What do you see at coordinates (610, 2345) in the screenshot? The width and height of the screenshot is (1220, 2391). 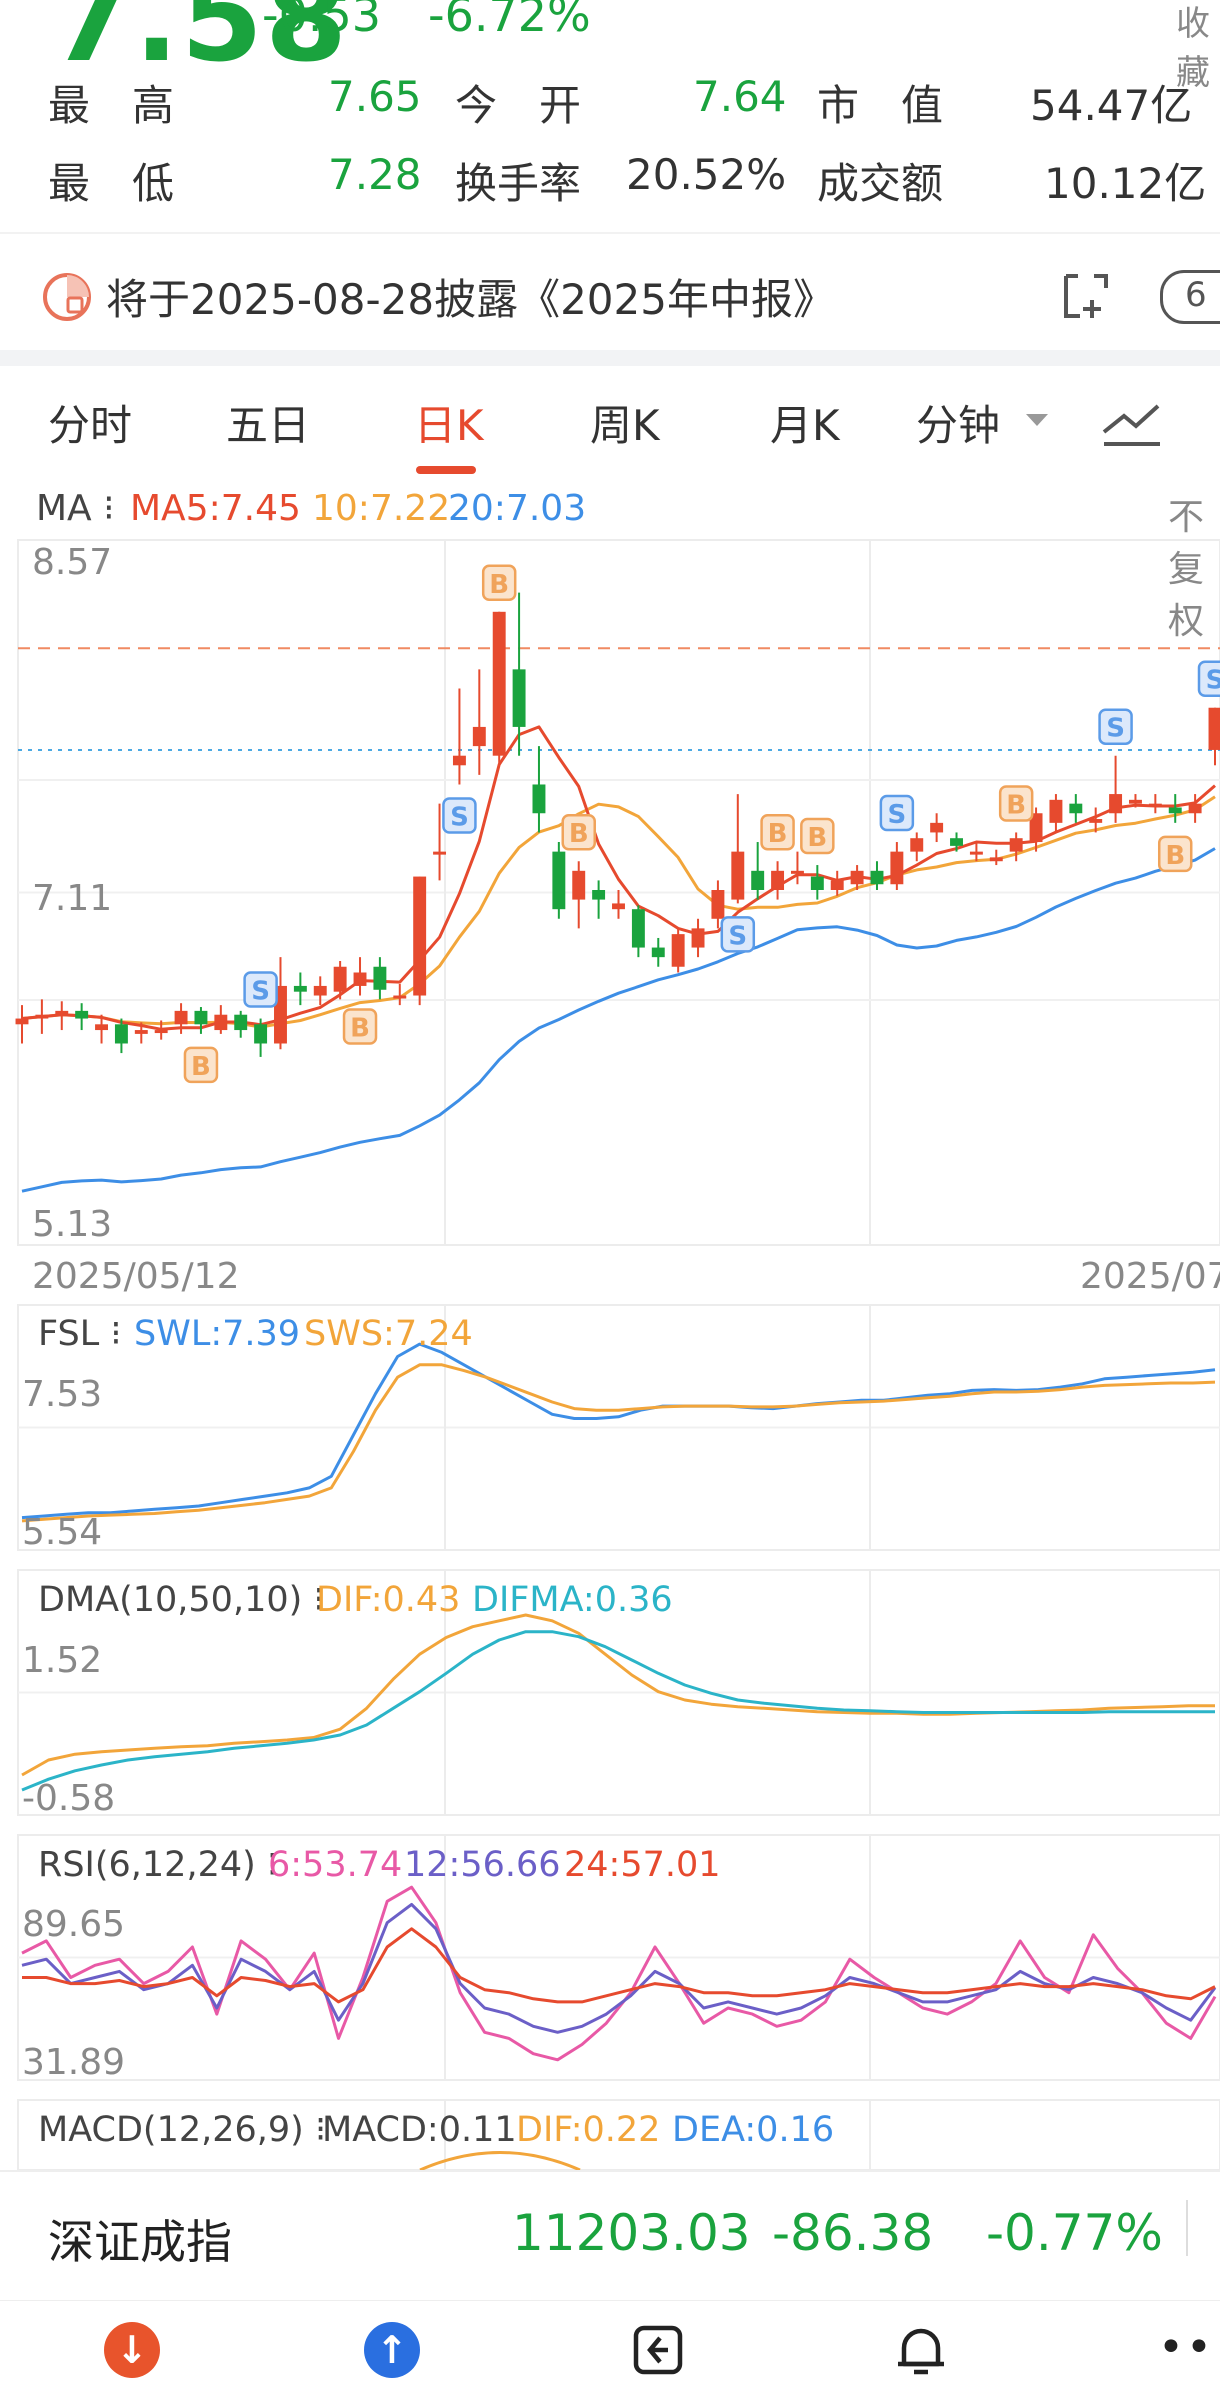 I see `bottom-toolbar` at bounding box center [610, 2345].